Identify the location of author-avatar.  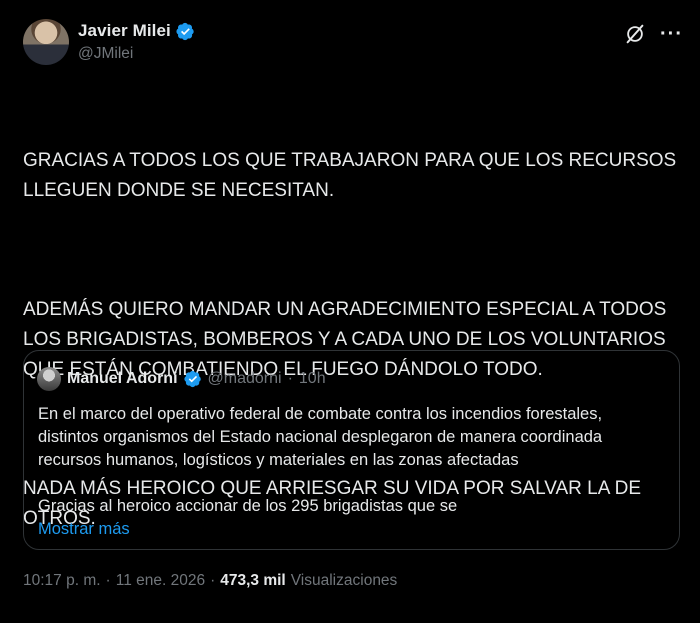
(46, 42).